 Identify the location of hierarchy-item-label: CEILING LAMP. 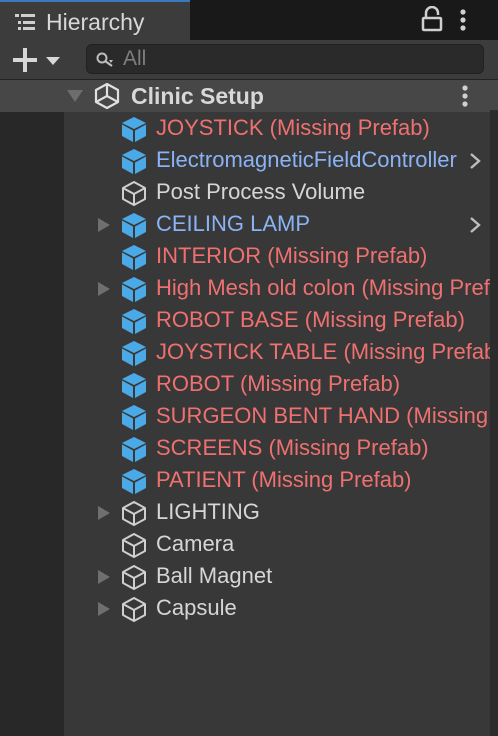
(233, 223).